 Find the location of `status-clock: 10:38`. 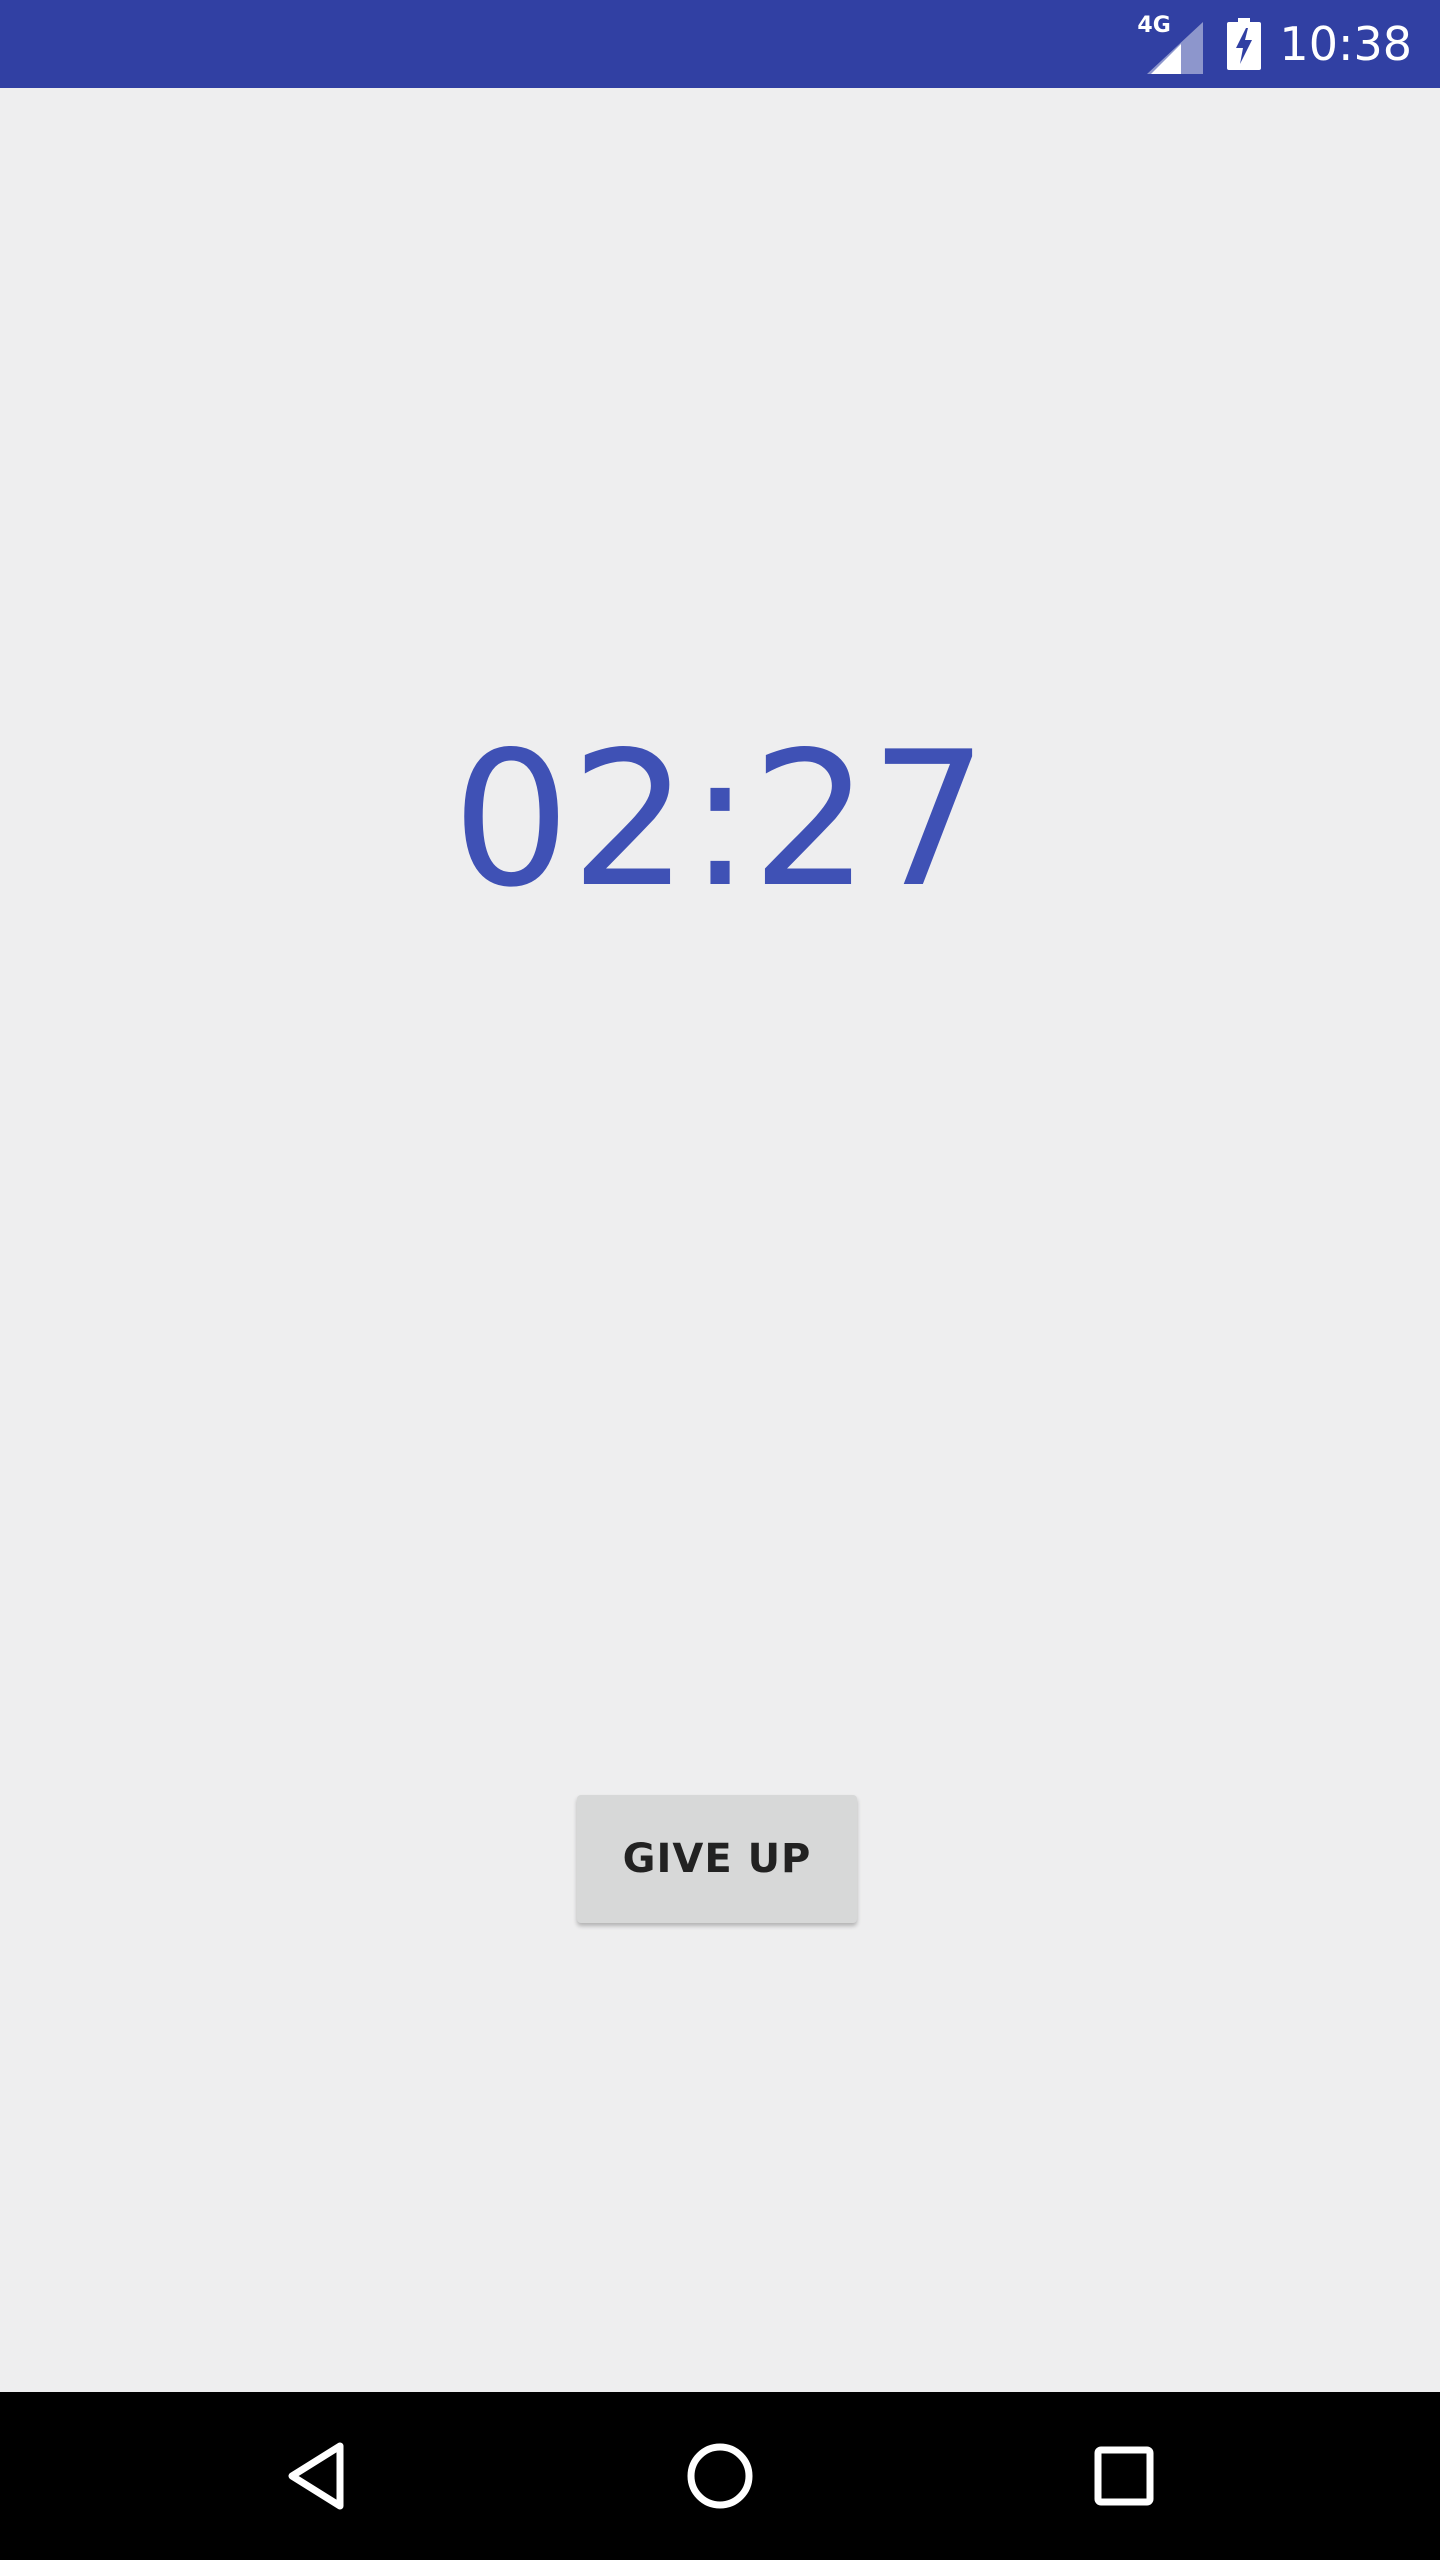

status-clock: 10:38 is located at coordinates (1345, 44).